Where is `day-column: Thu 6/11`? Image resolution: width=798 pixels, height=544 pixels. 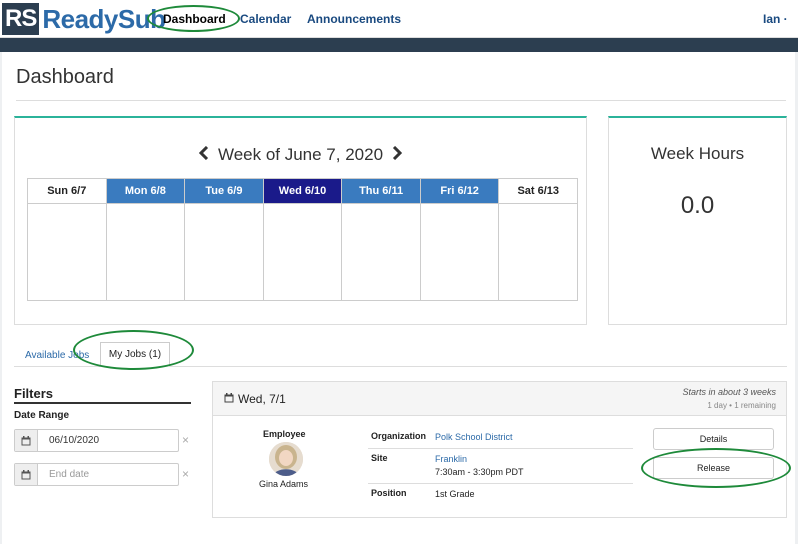 day-column: Thu 6/11 is located at coordinates (381, 239).